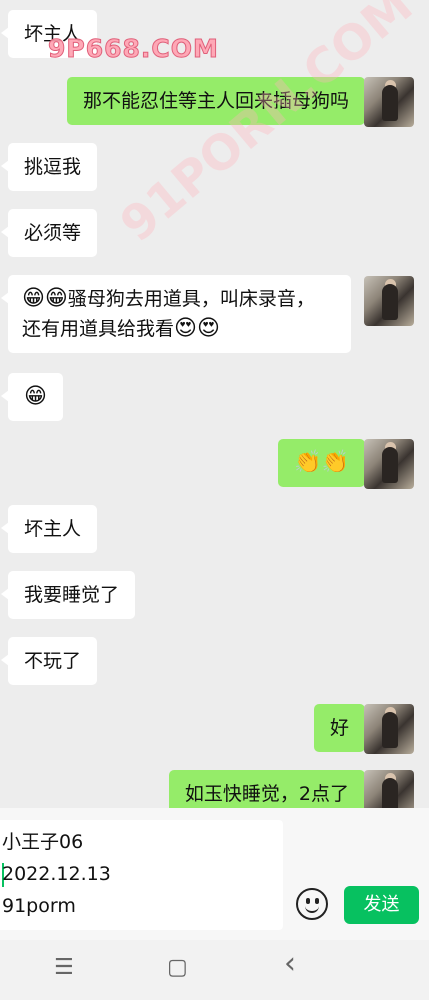  I want to click on message-bubble-incoming: 😁, so click(32, 397).